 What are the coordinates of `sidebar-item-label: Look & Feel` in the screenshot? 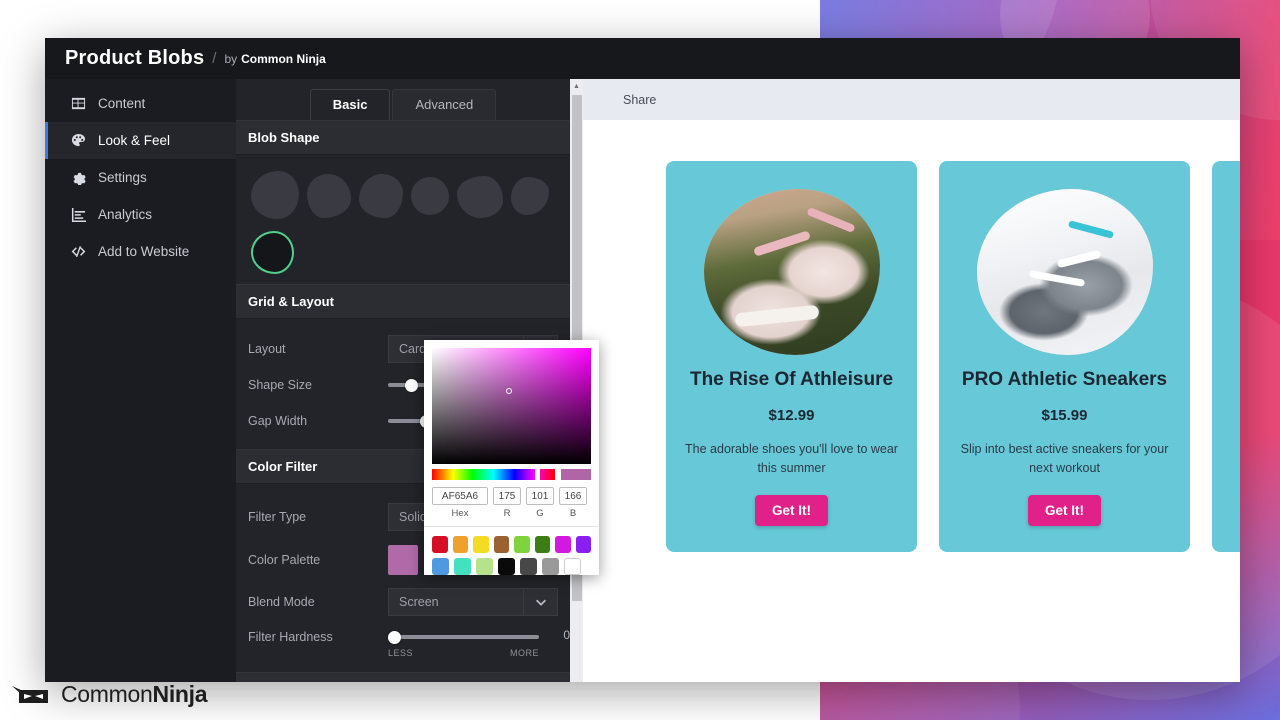 It's located at (134, 140).